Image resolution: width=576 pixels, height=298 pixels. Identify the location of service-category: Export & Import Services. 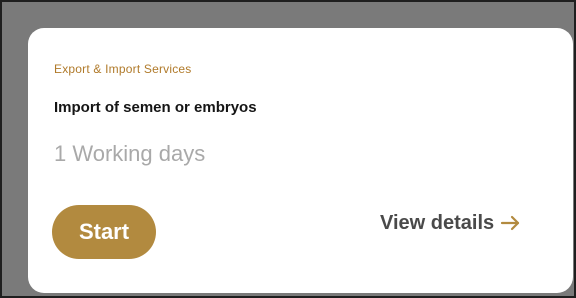
(123, 69).